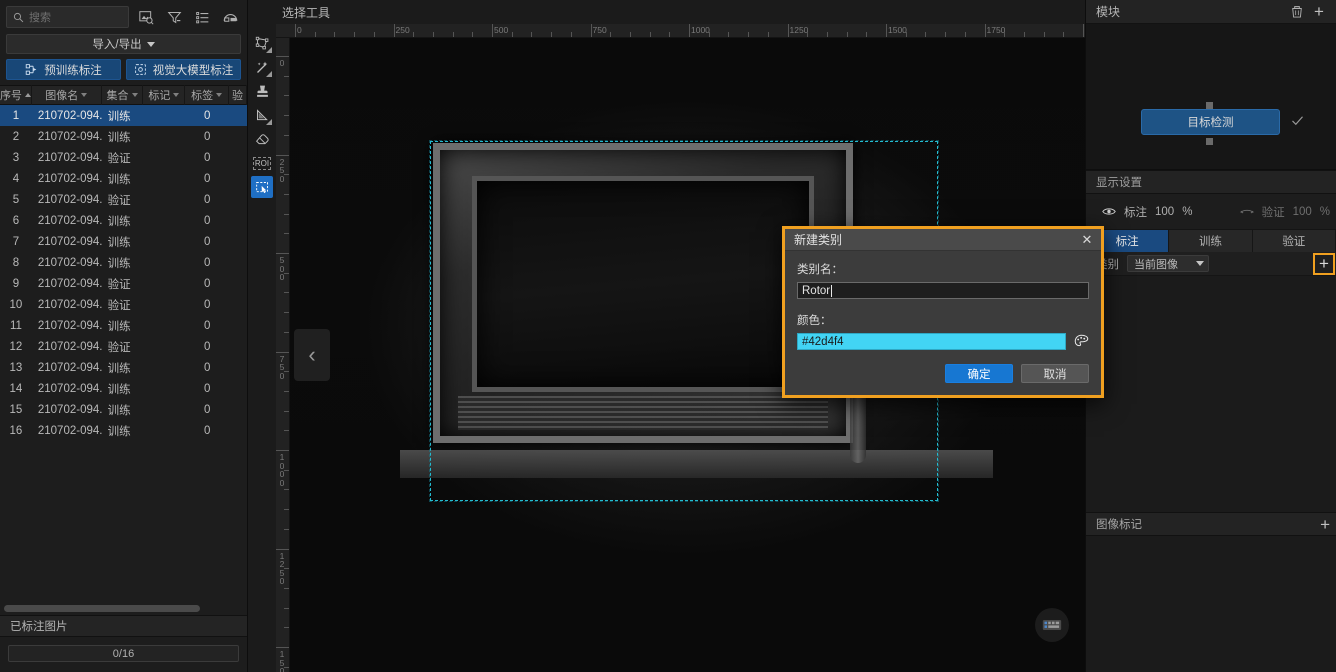  I want to click on table-row: 13 210702-094... 训练 0, so click(123, 367).